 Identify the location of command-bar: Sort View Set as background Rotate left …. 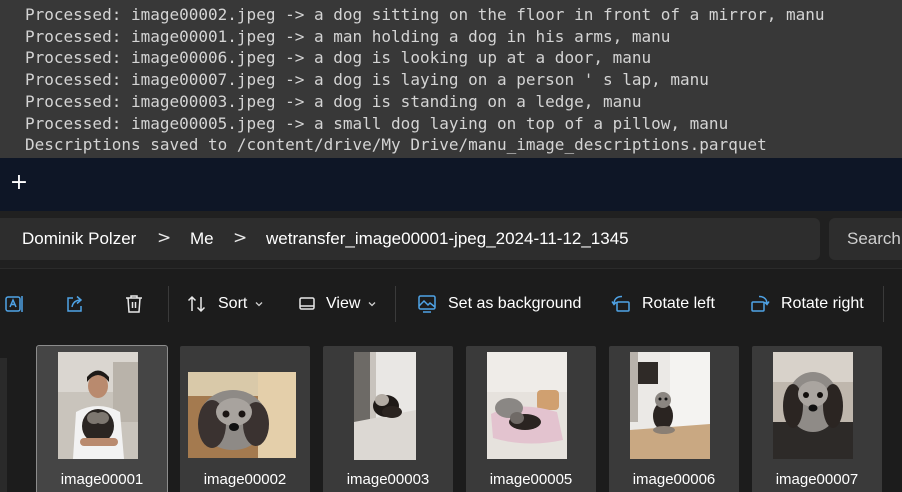
(451, 303).